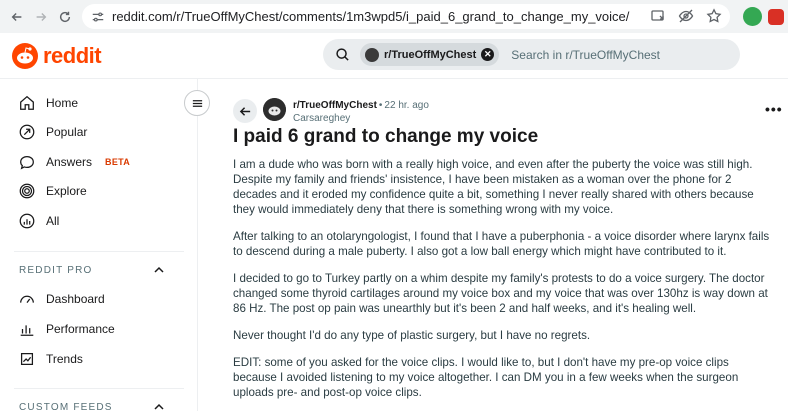 The image size is (788, 411). I want to click on sidebar-item-label: All, so click(53, 221).